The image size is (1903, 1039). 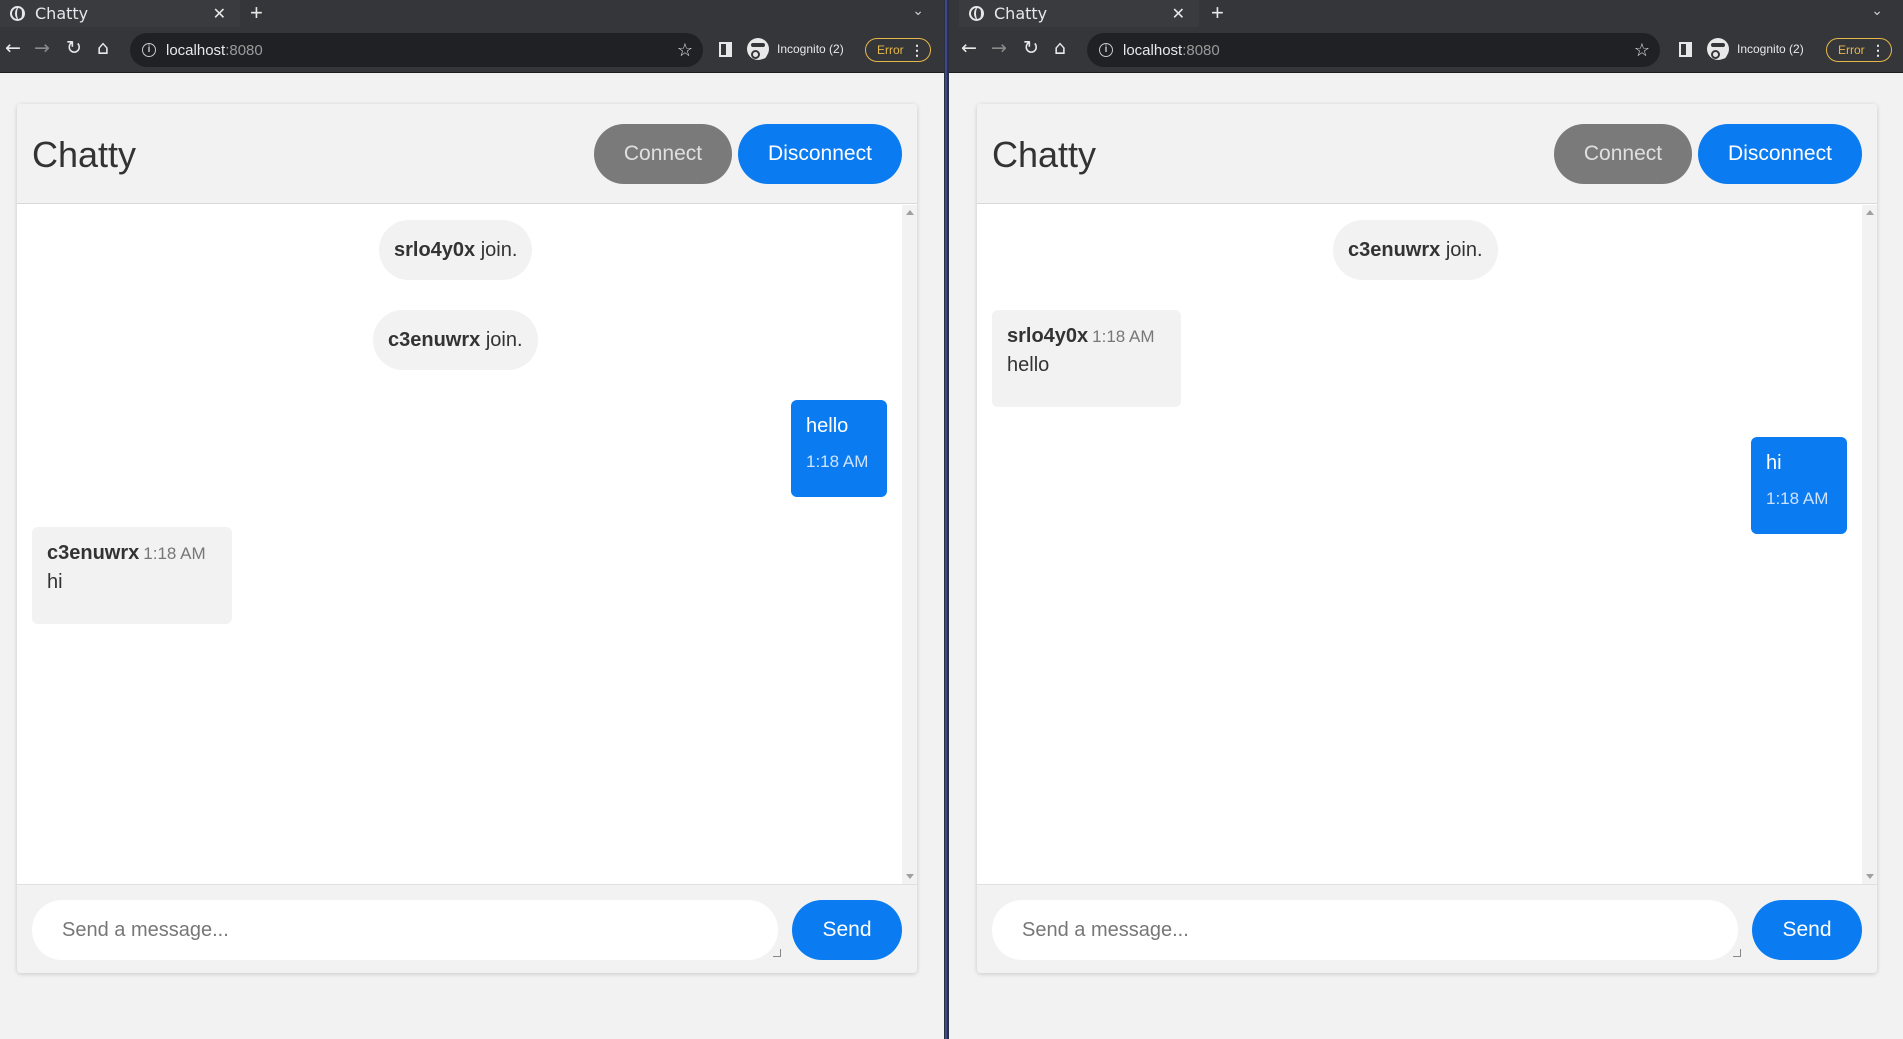 I want to click on system-message: srlo4y0x join., so click(x=456, y=250).